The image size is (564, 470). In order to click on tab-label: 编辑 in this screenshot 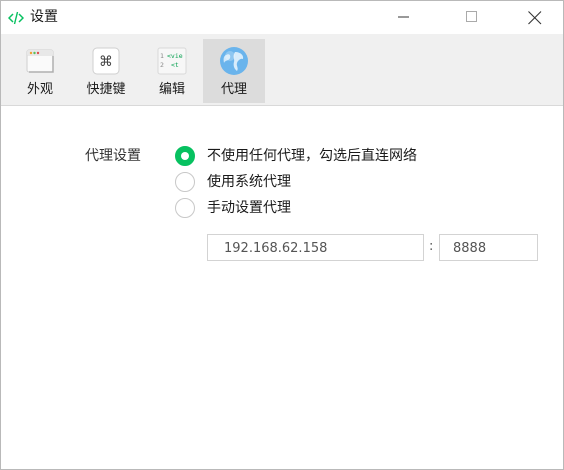, I will do `click(171, 89)`.